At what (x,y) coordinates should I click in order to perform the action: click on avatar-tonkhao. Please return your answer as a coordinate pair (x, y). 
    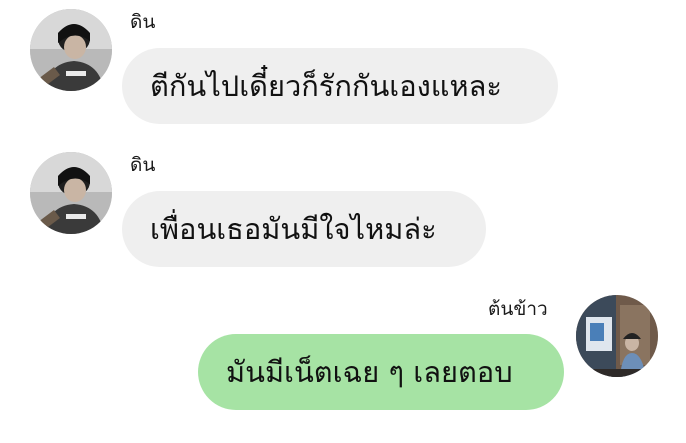
    Looking at the image, I should click on (617, 336).